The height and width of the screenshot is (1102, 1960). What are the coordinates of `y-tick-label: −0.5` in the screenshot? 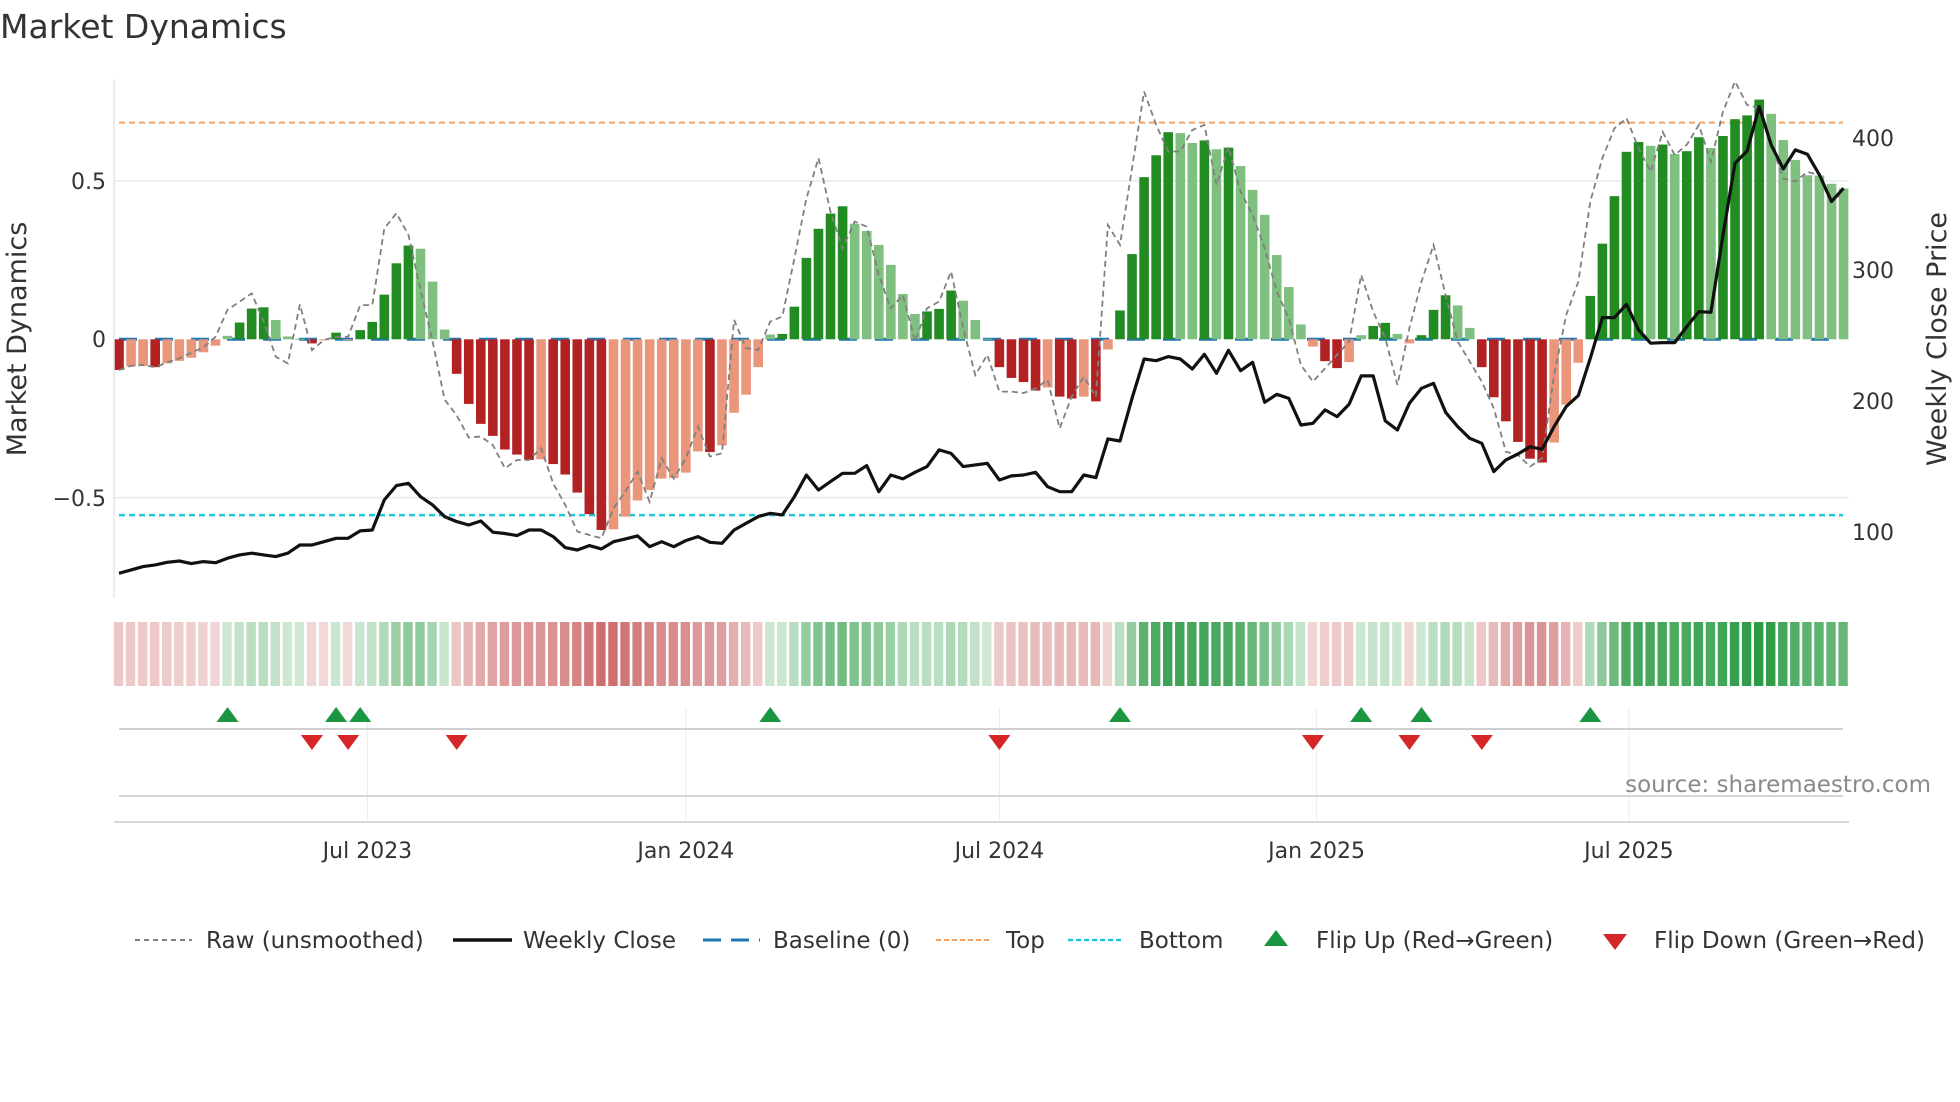 It's located at (79, 499).